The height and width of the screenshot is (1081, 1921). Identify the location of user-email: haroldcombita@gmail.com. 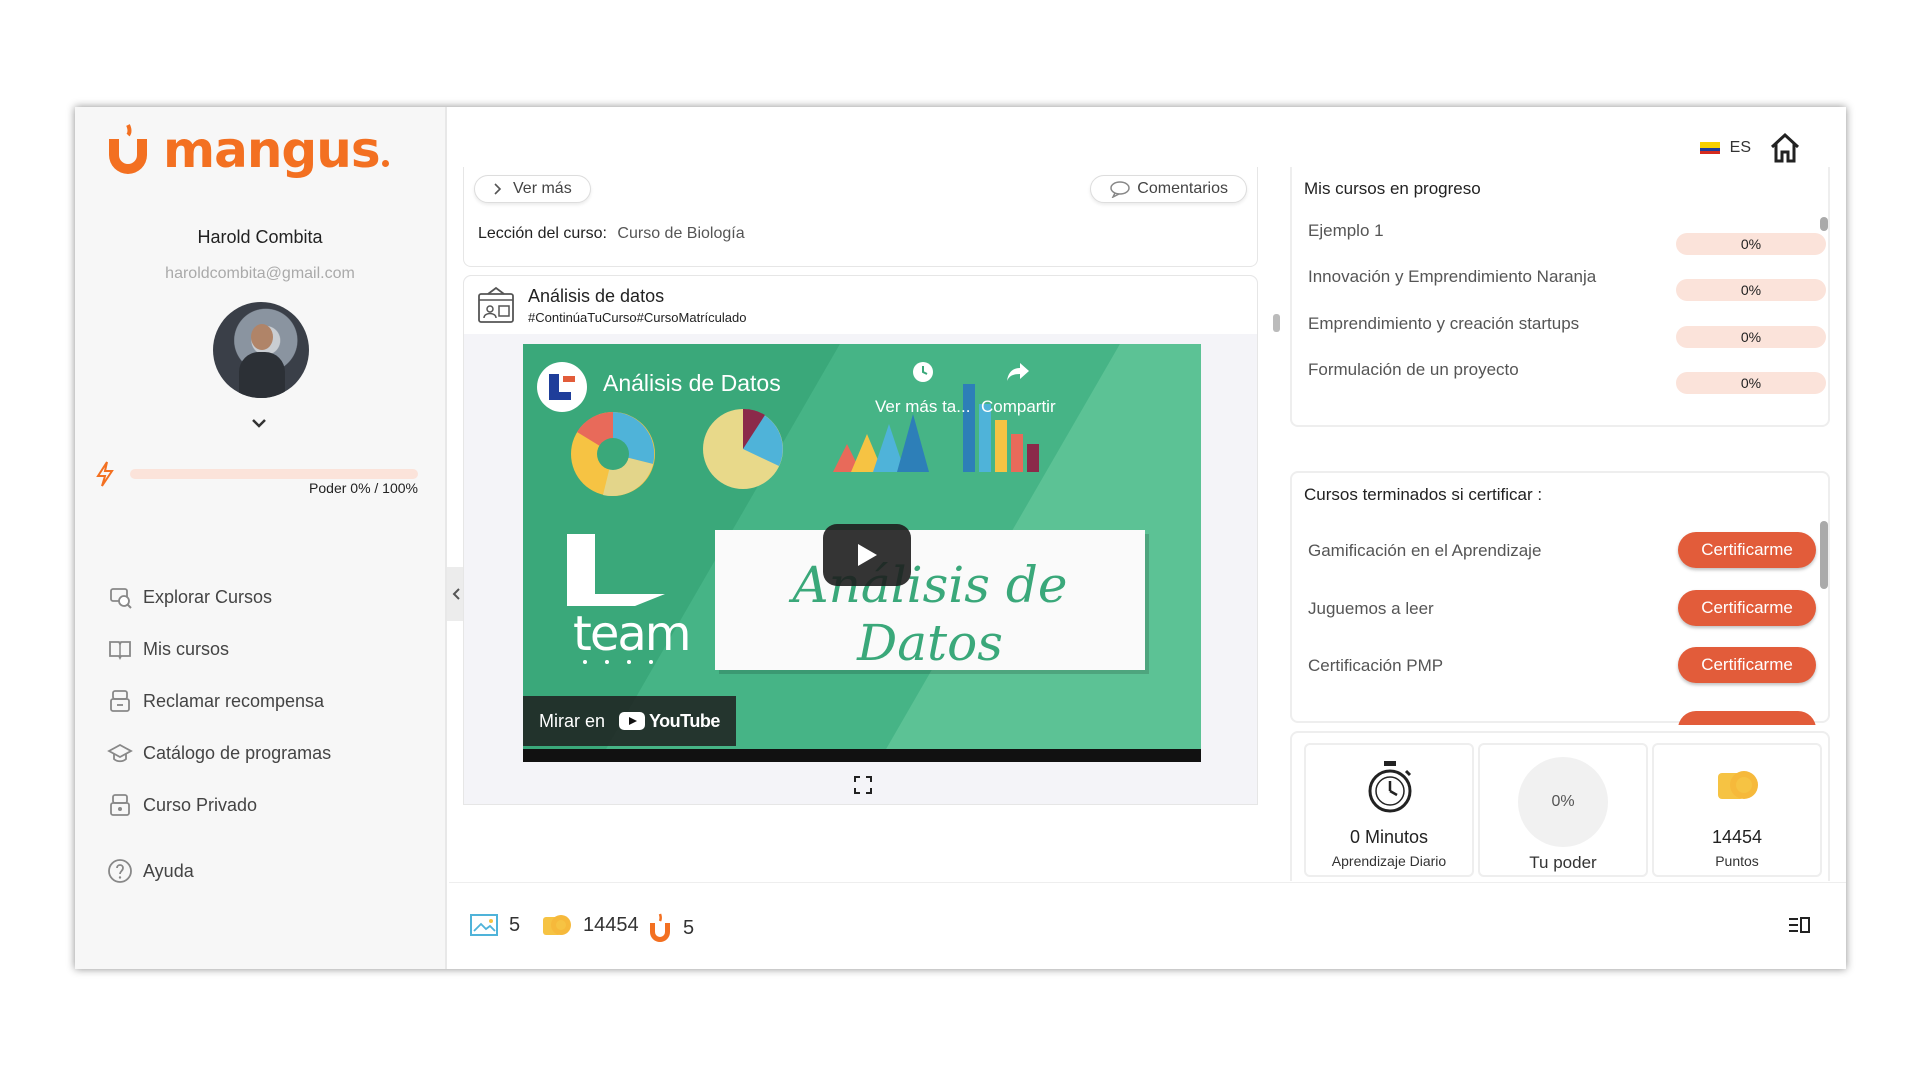
(260, 273).